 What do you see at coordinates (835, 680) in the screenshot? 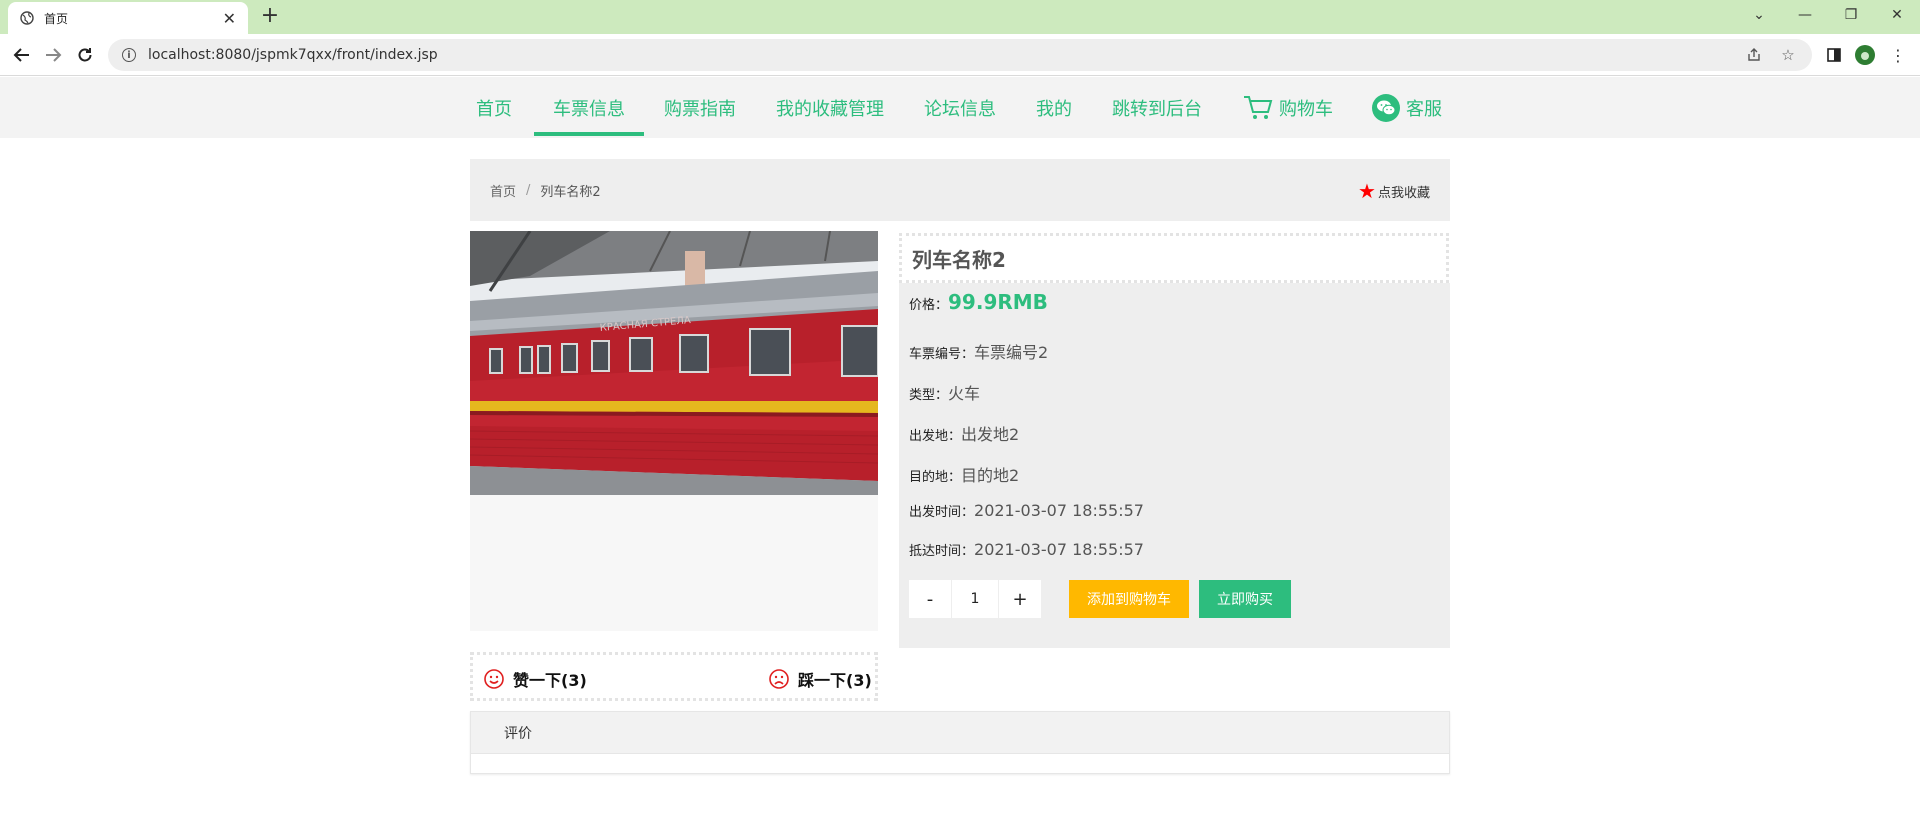
I see `dislike-label: 踩一下(3)` at bounding box center [835, 680].